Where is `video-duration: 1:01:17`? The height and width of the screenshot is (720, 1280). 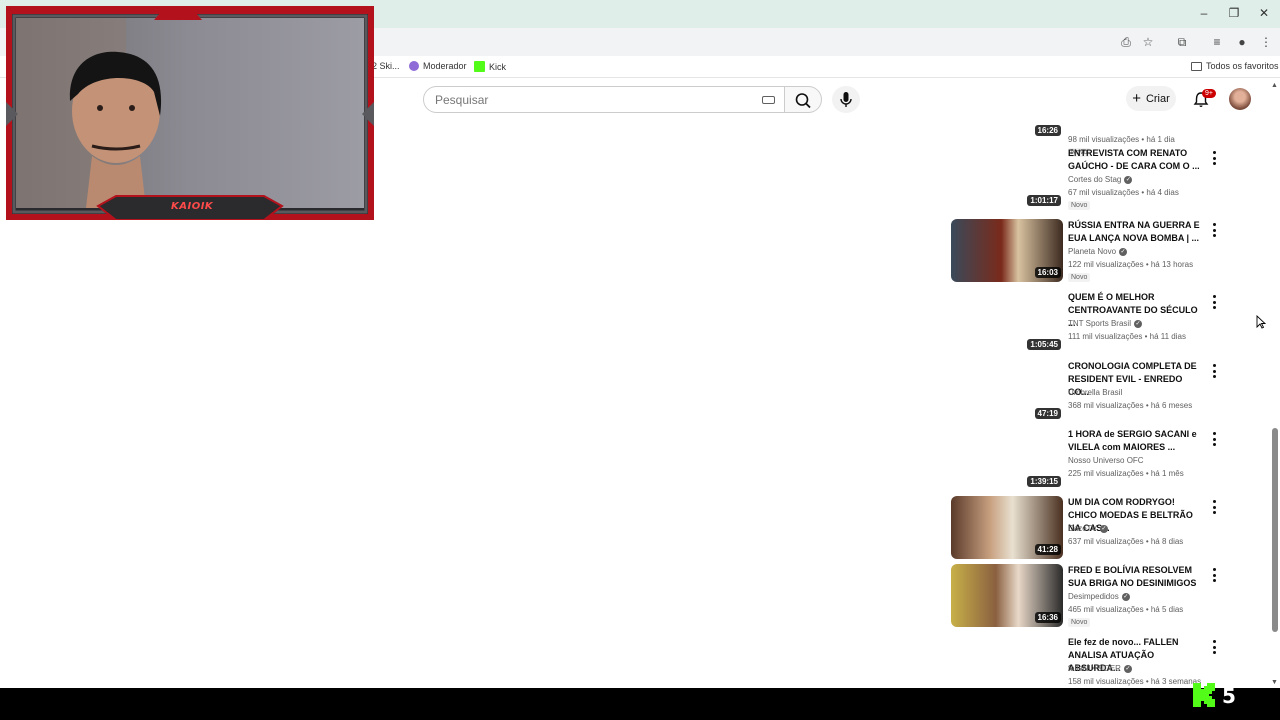 video-duration: 1:01:17 is located at coordinates (1044, 200).